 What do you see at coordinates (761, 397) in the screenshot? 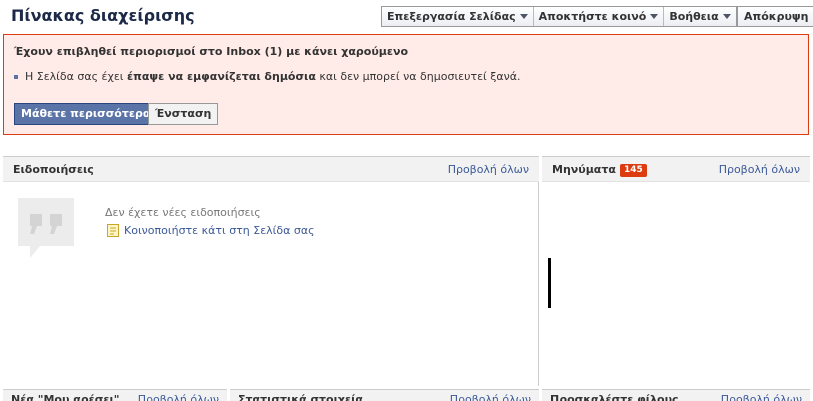
I see `invite-friends-view-all-link: Προβολή όλων` at bounding box center [761, 397].